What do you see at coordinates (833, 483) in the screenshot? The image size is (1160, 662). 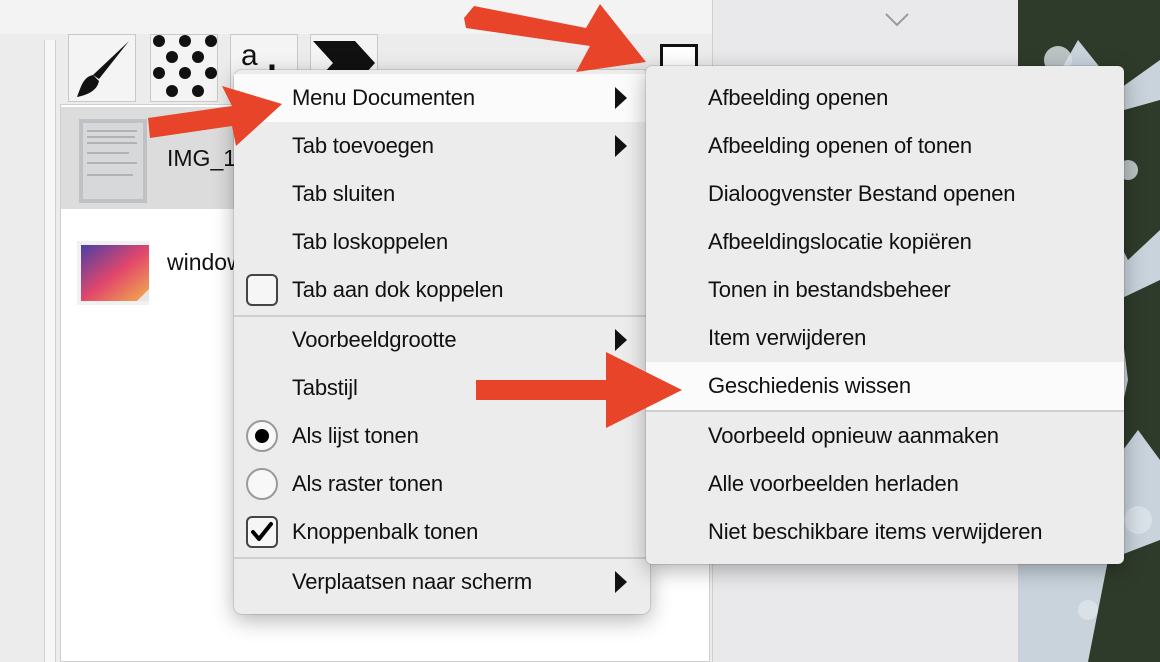 I see `menu-item-label: Alle voorbeelden herladen` at bounding box center [833, 483].